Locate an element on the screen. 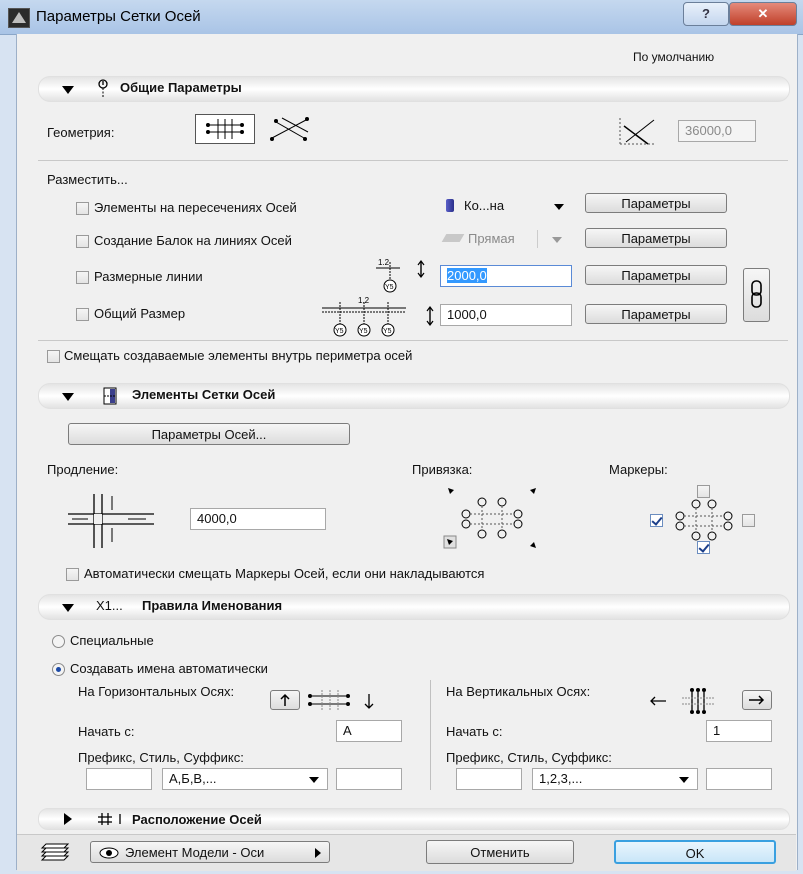 This screenshot has height=874, width=803. vertical-axes-icon is located at coordinates (698, 701).